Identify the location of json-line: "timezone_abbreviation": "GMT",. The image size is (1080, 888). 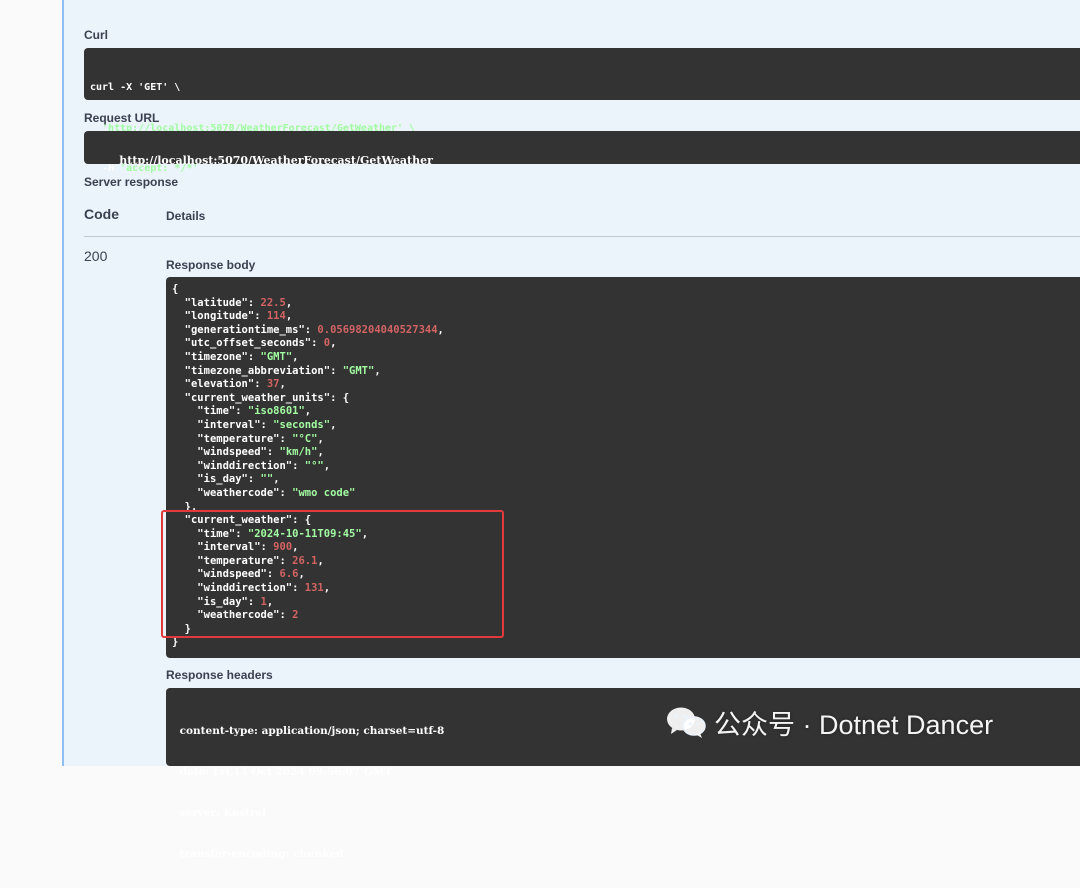
(282, 370).